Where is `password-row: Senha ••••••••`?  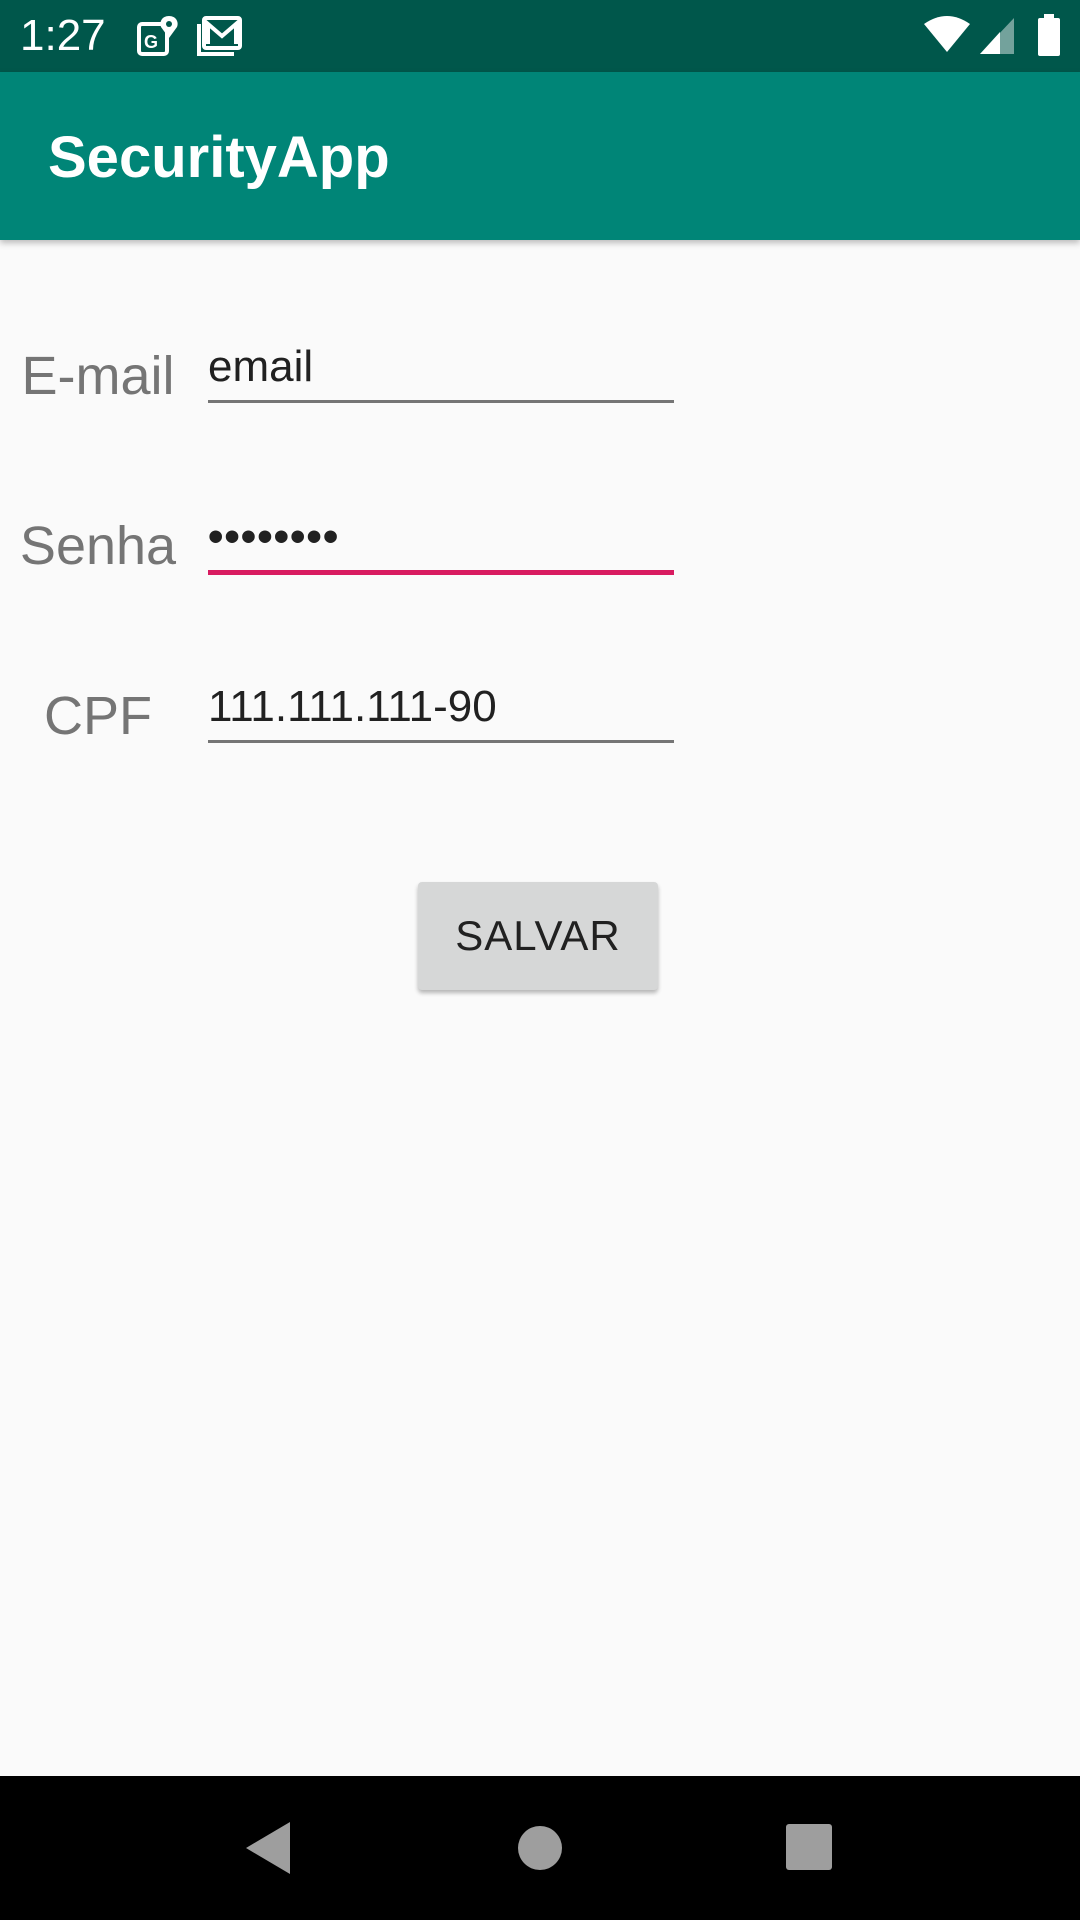
password-row: Senha •••••••• is located at coordinates (540, 560).